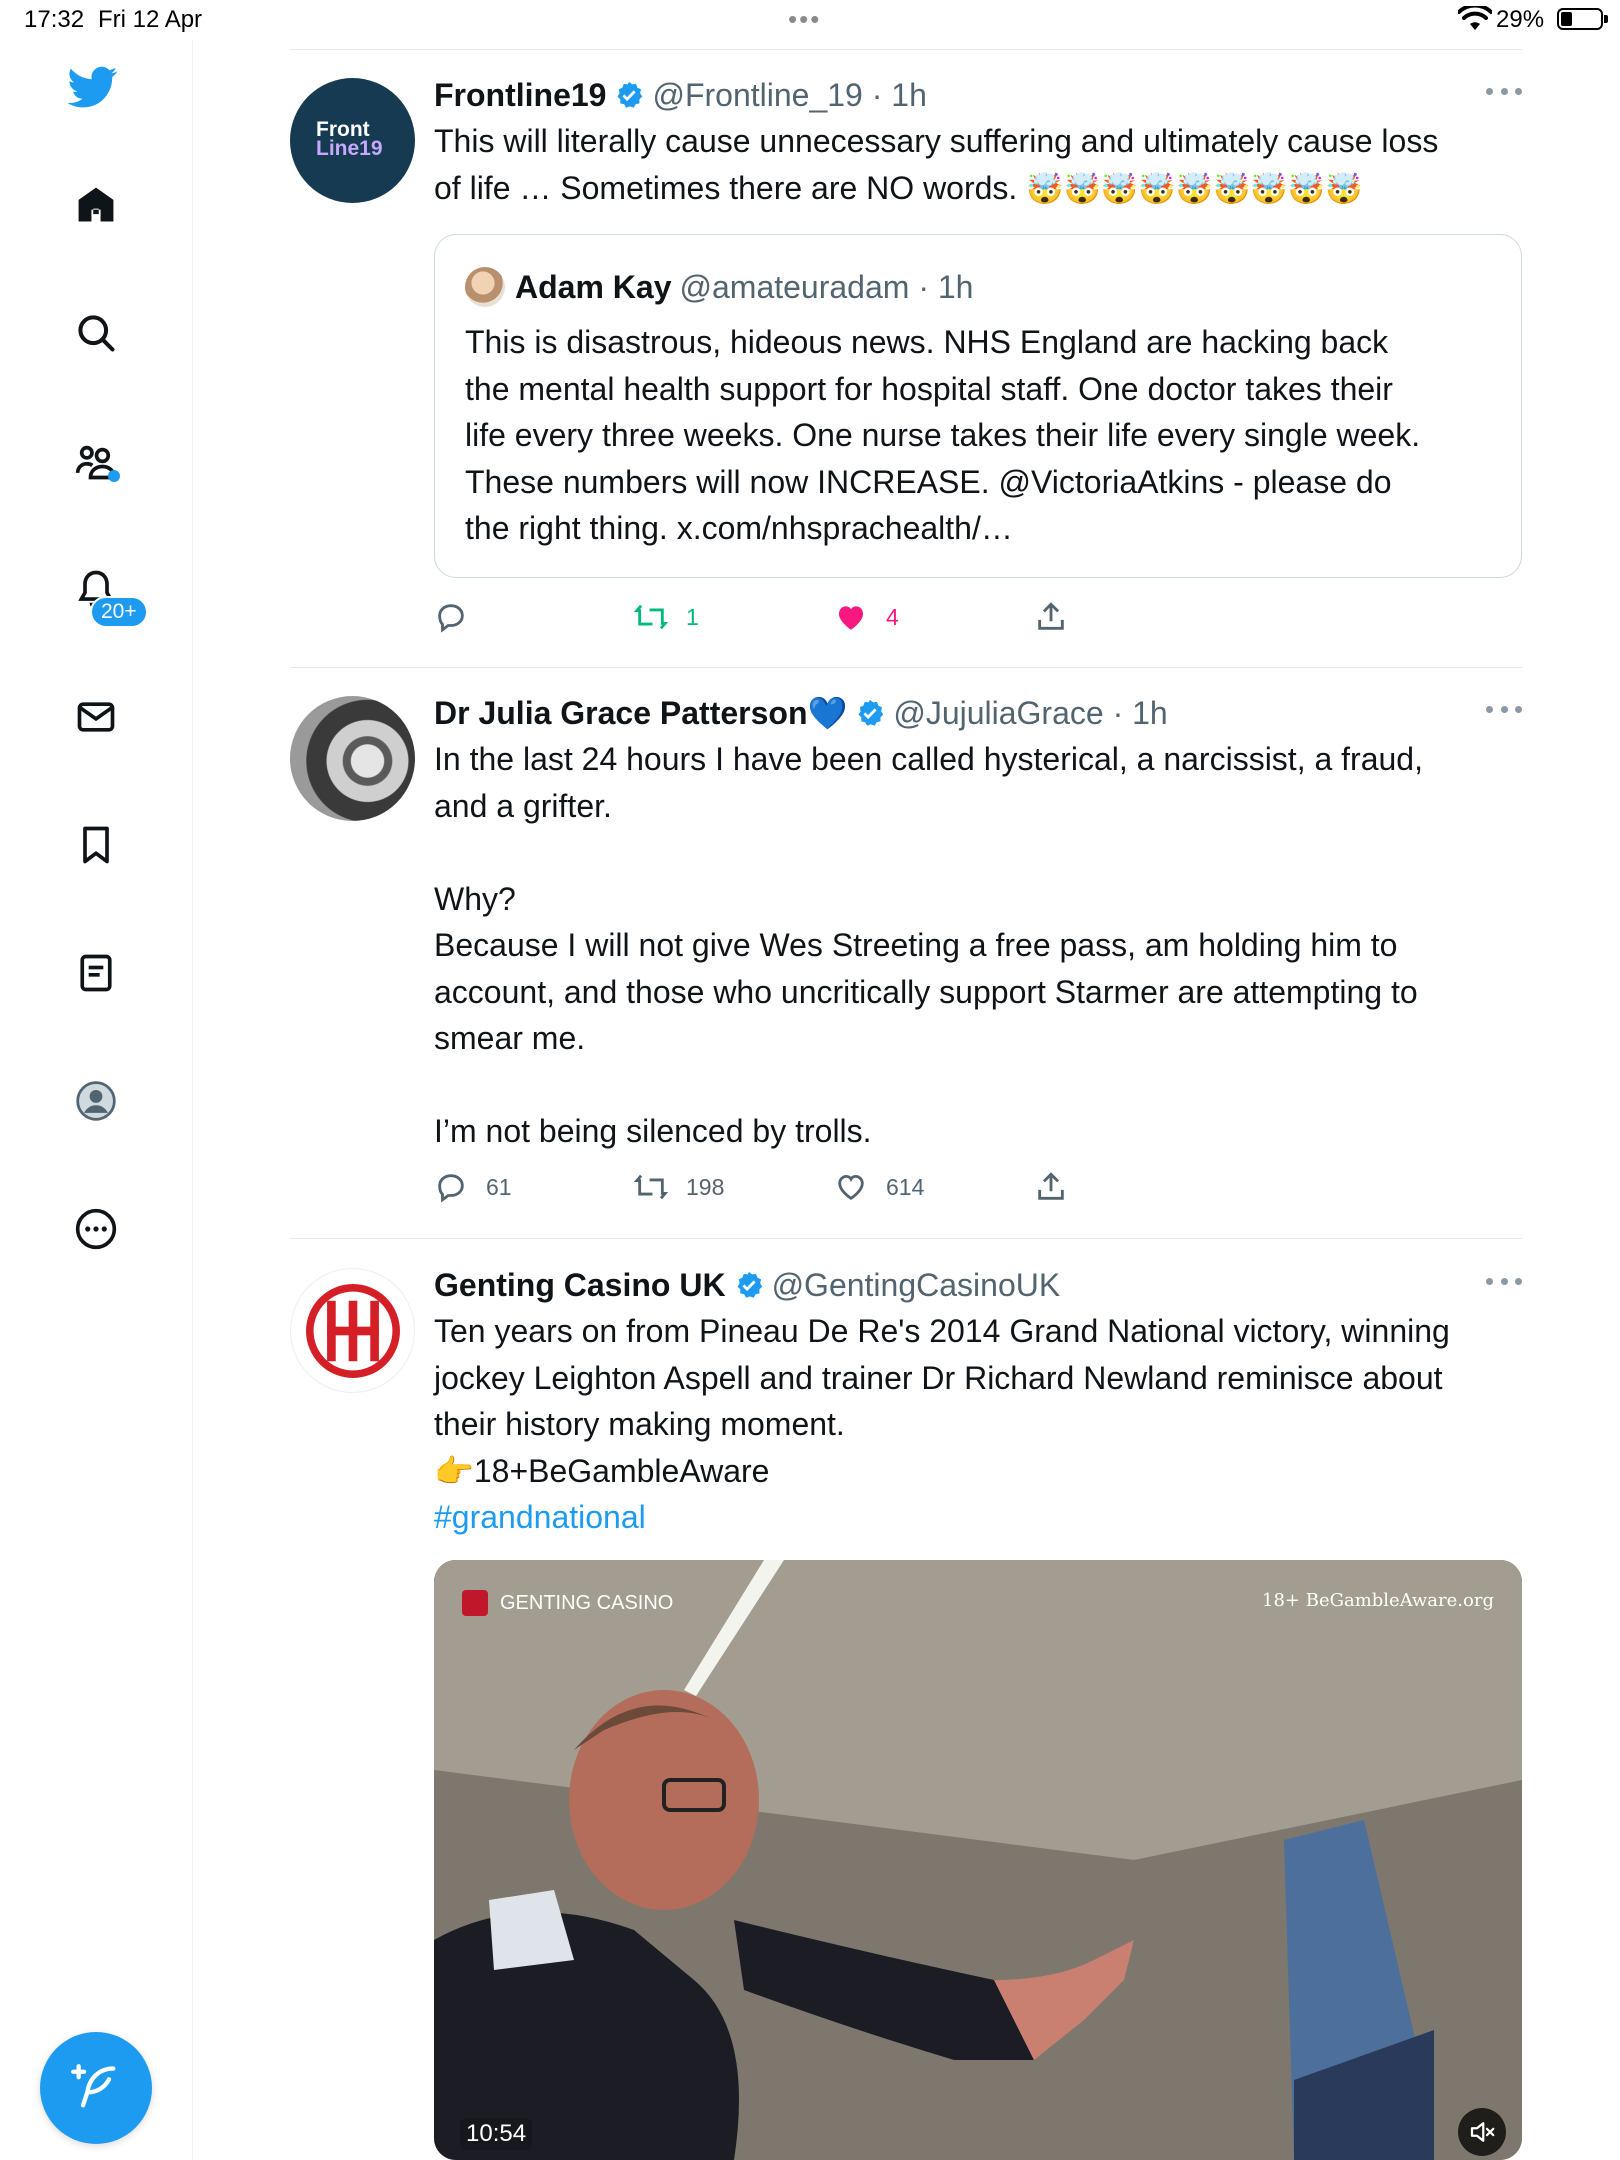  I want to click on like-count: 614, so click(905, 1186).